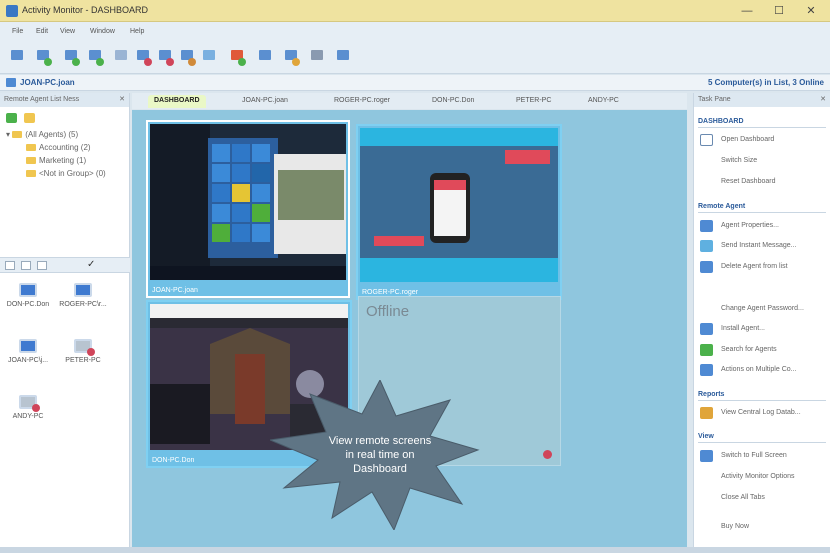  I want to click on menu-bar: File Edit View Window Help, so click(415, 32).